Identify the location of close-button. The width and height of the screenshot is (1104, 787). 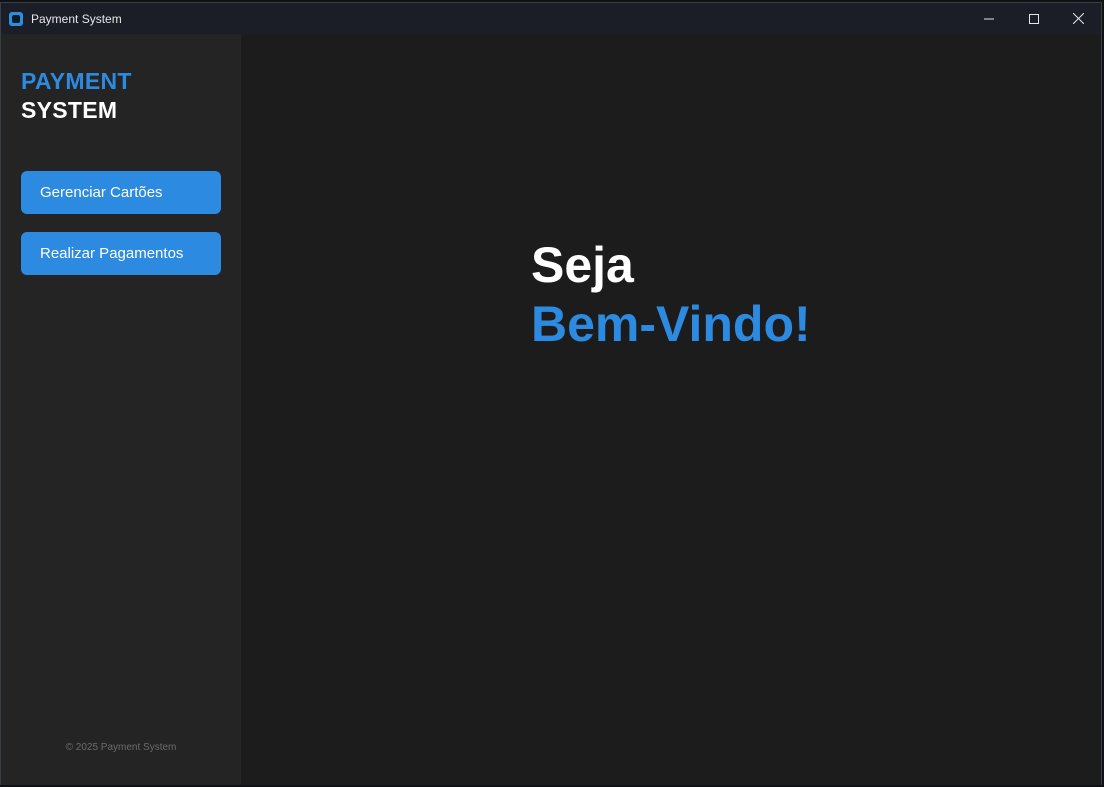
(1078, 18).